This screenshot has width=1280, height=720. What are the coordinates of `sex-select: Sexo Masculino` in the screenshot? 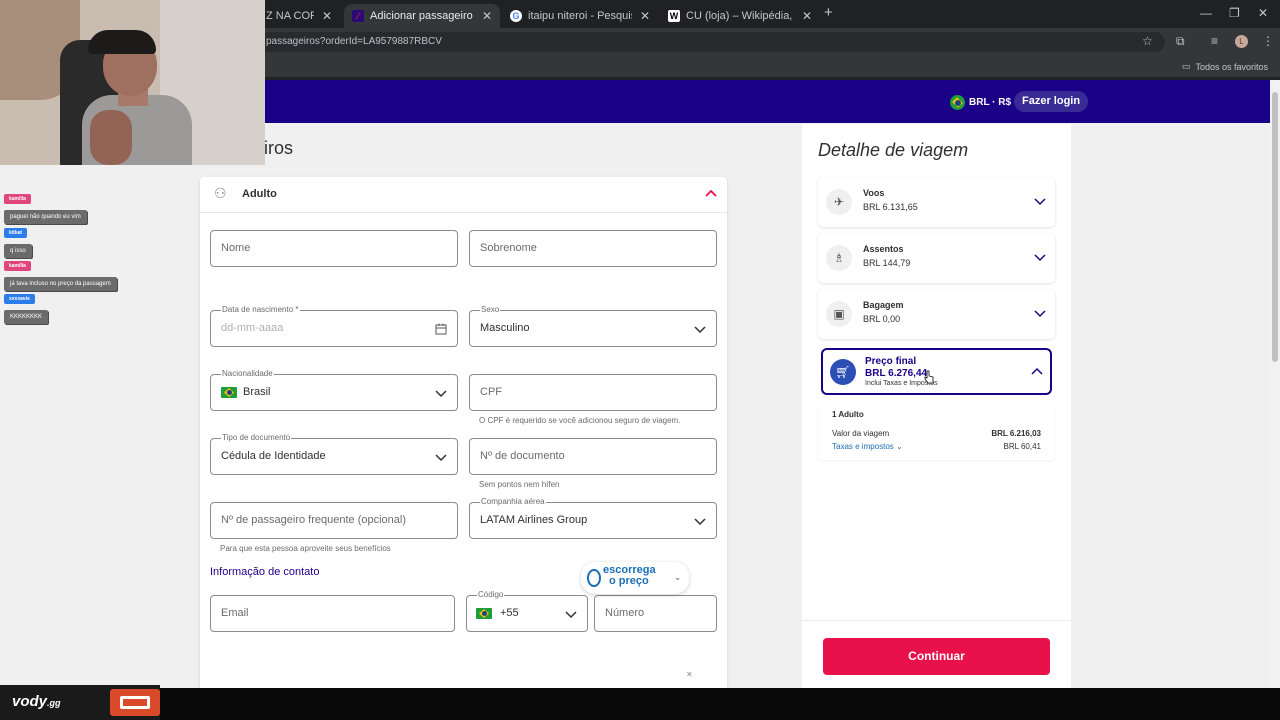 It's located at (593, 326).